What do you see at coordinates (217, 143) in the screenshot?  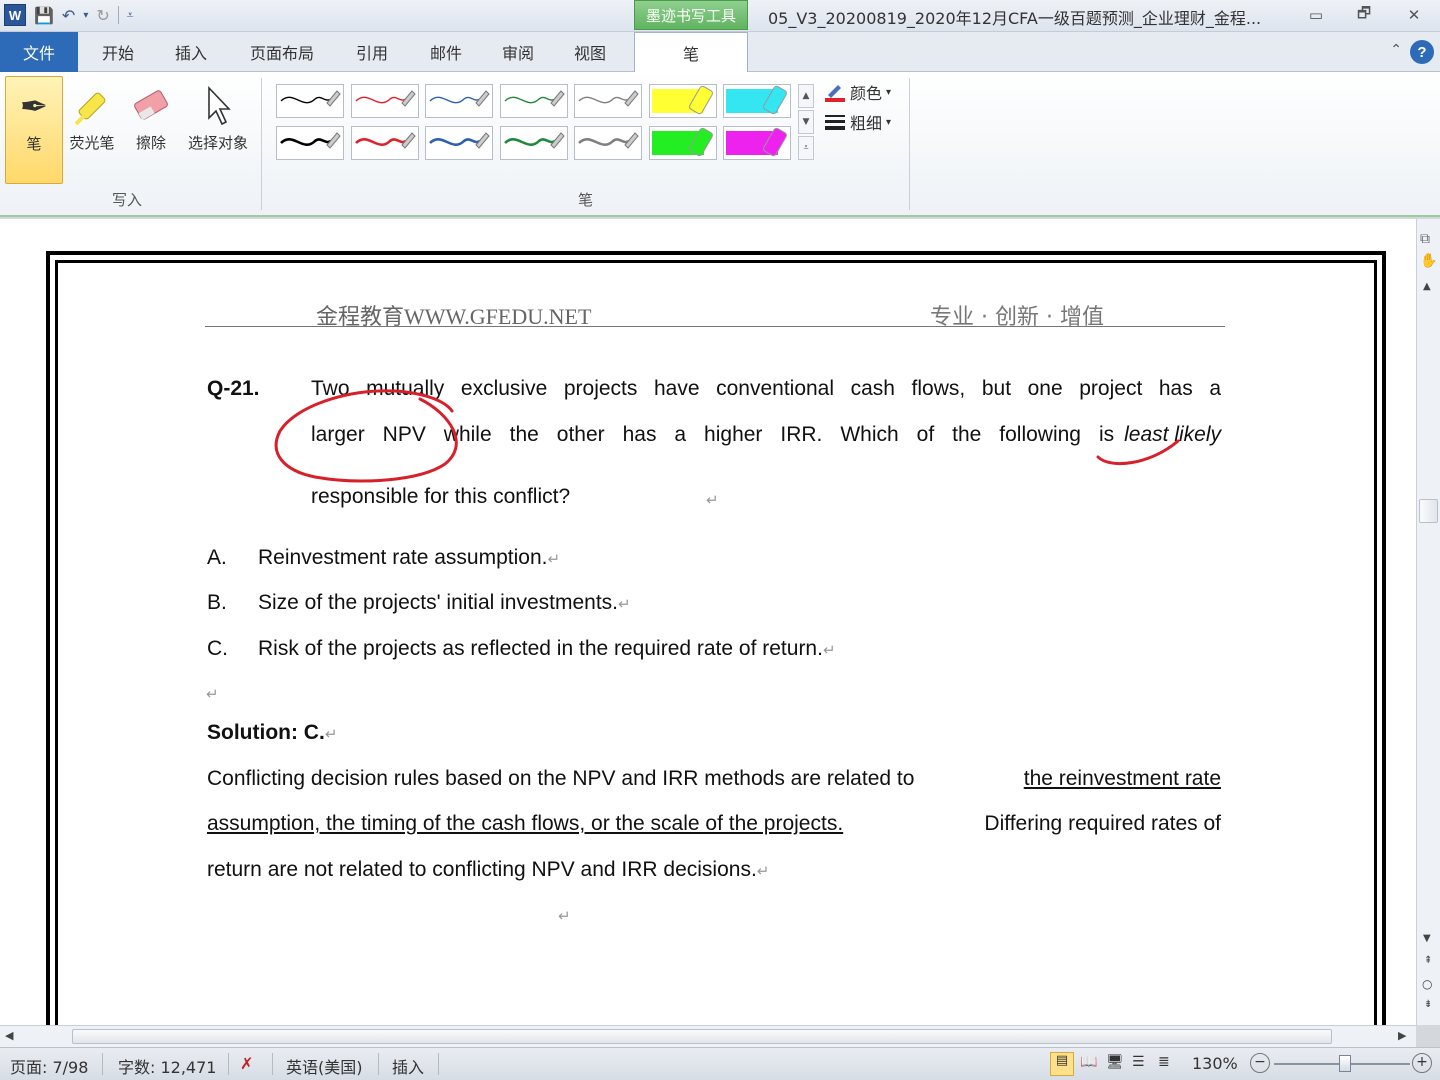 I see `select-objects-button-label: 选择对象` at bounding box center [217, 143].